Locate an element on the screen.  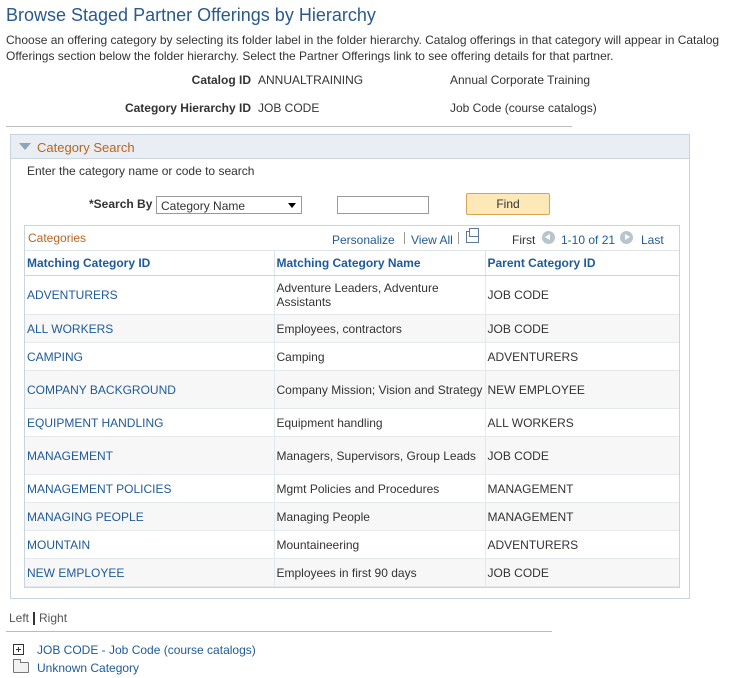
category-name: Employees in first 90 days is located at coordinates (380, 572).